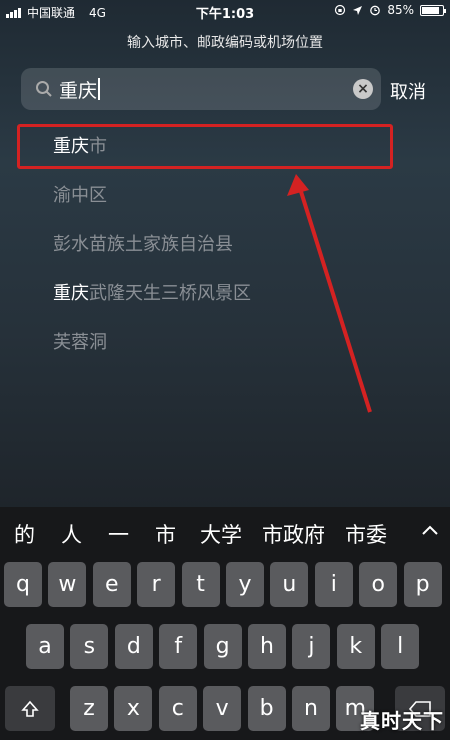 The height and width of the screenshot is (740, 450). I want to click on key-row-1: qwertyuiop, so click(225, 588).